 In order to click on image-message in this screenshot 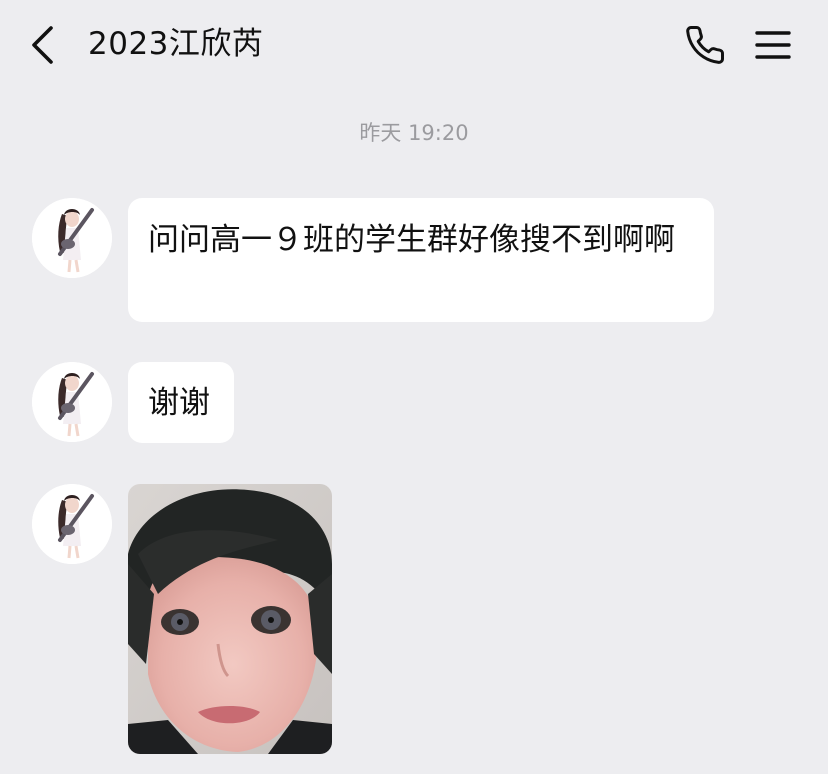, I will do `click(230, 619)`.